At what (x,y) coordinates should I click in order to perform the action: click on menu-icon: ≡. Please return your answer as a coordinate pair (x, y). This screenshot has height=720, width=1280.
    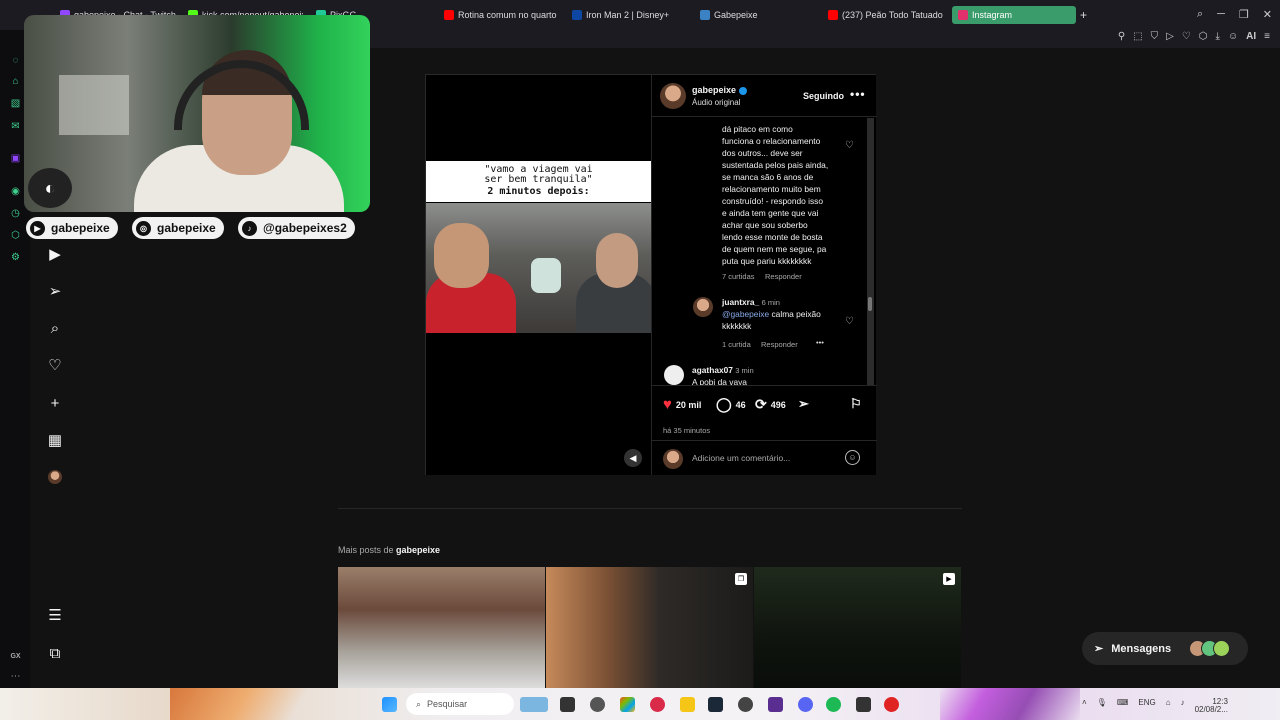
    Looking at the image, I should click on (1267, 36).